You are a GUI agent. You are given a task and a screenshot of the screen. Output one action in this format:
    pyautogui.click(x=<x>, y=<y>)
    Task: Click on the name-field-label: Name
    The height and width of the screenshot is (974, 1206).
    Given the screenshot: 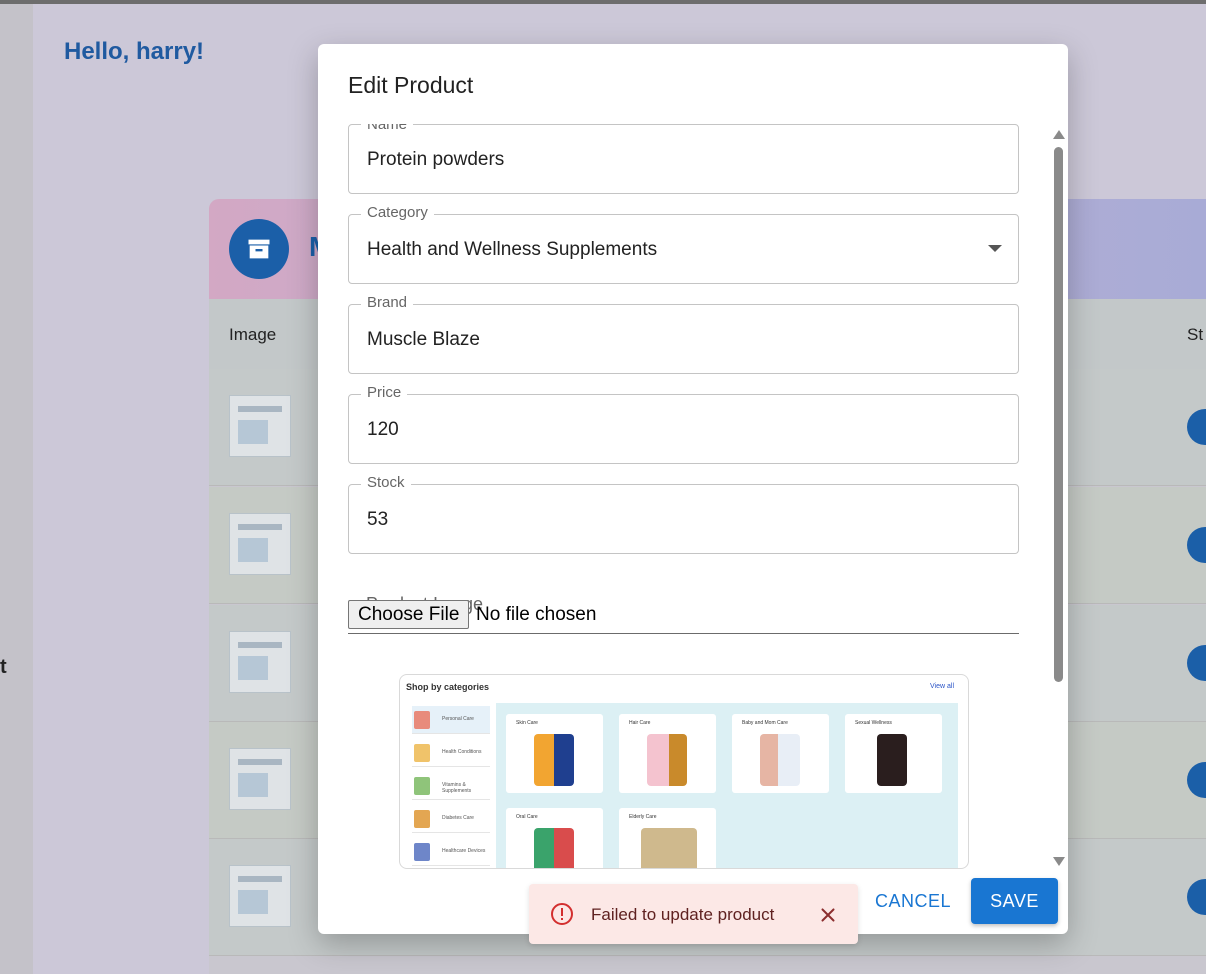 What is the action you would take?
    pyautogui.click(x=387, y=128)
    